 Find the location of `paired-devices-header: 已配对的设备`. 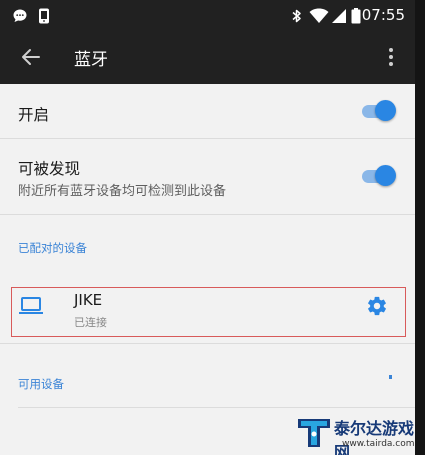

paired-devices-header: 已配对的设备 is located at coordinates (52, 248).